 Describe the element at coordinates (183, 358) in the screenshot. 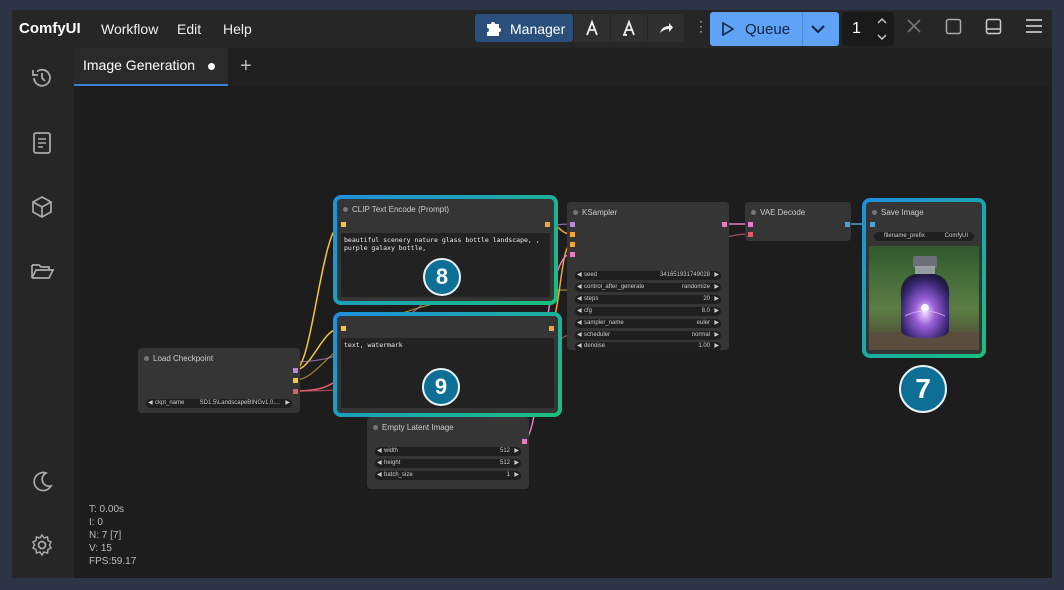

I see `node-title: Load Checkpoint` at that location.